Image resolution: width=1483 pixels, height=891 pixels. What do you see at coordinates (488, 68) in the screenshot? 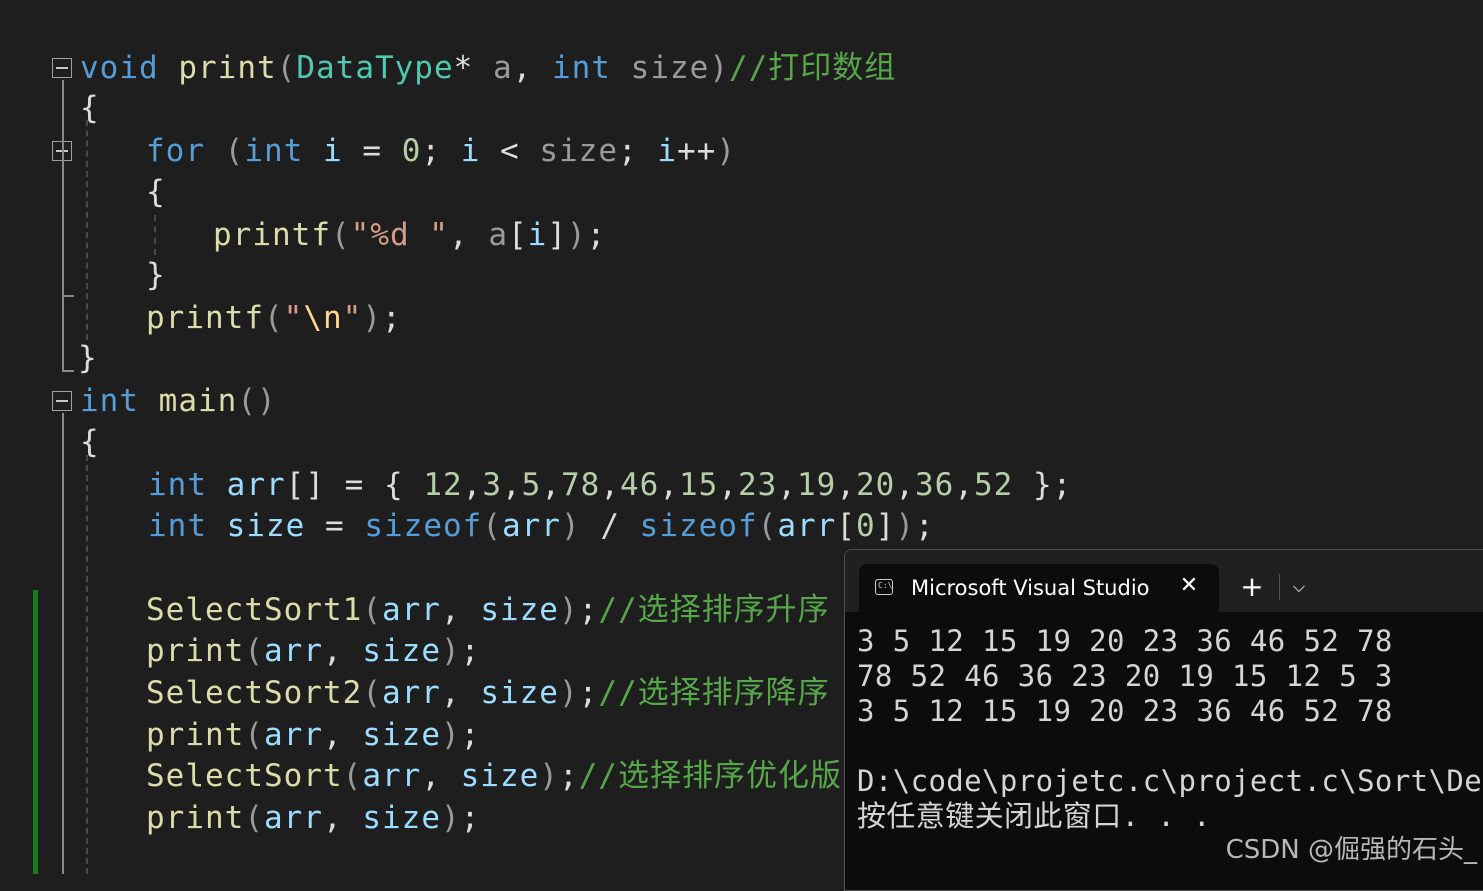
I see `code-line: void print(DataType* a, int size)//打印数组` at bounding box center [488, 68].